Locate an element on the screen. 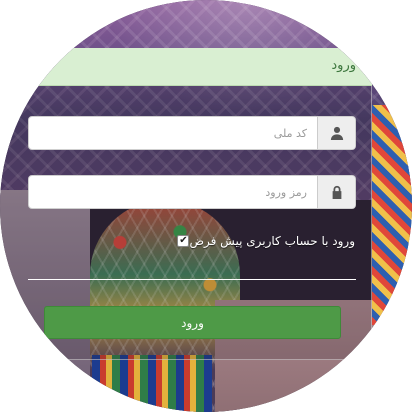  panel-title: ورود is located at coordinates (343, 65).